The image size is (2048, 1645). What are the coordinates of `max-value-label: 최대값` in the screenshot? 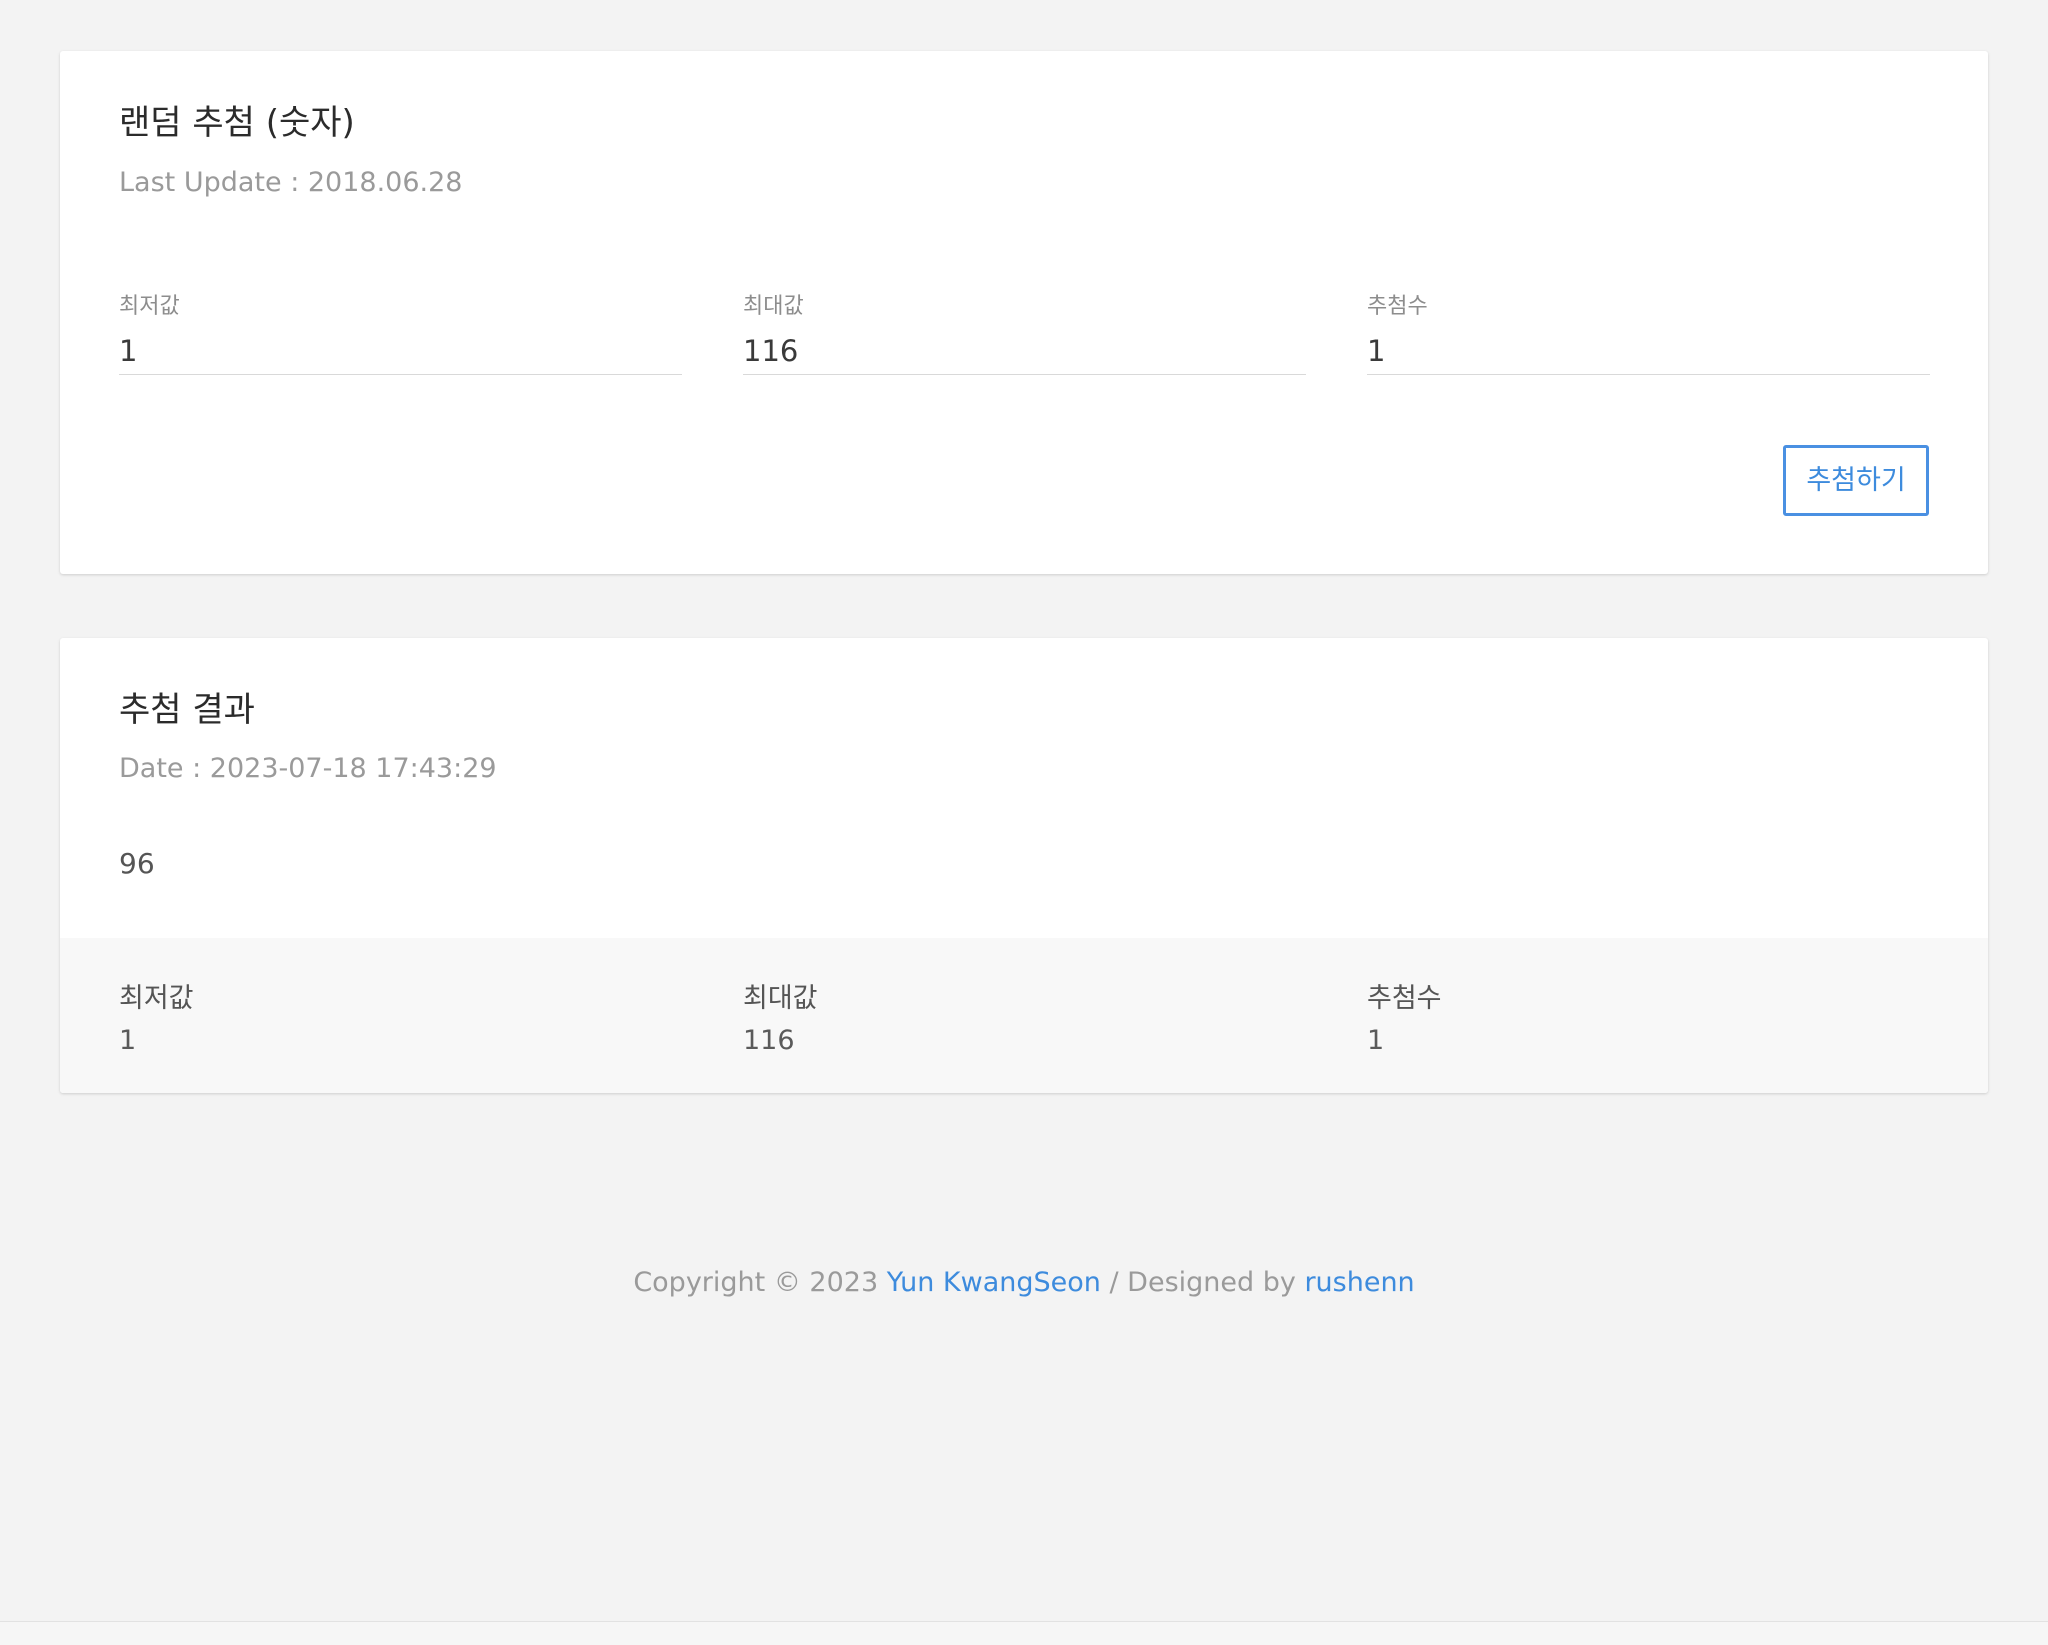 It's located at (773, 306).